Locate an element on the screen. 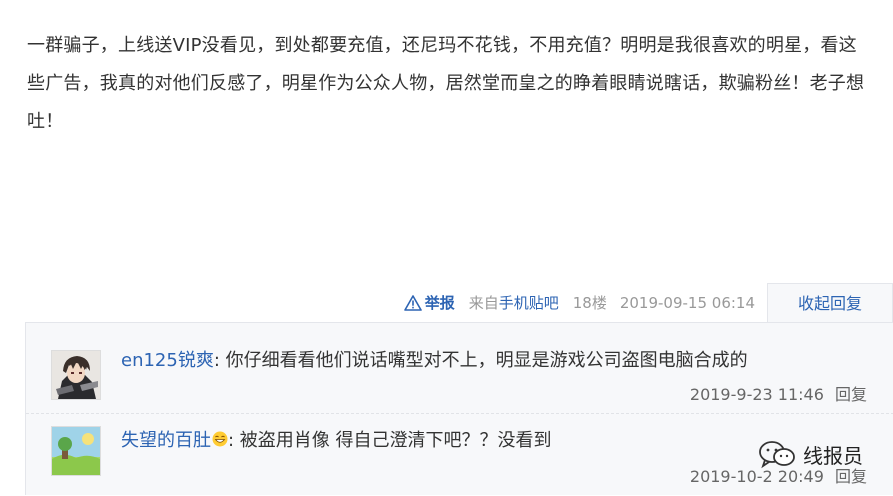  reply-meta: 2019-9-23 11:46 回复 is located at coordinates (778, 395).